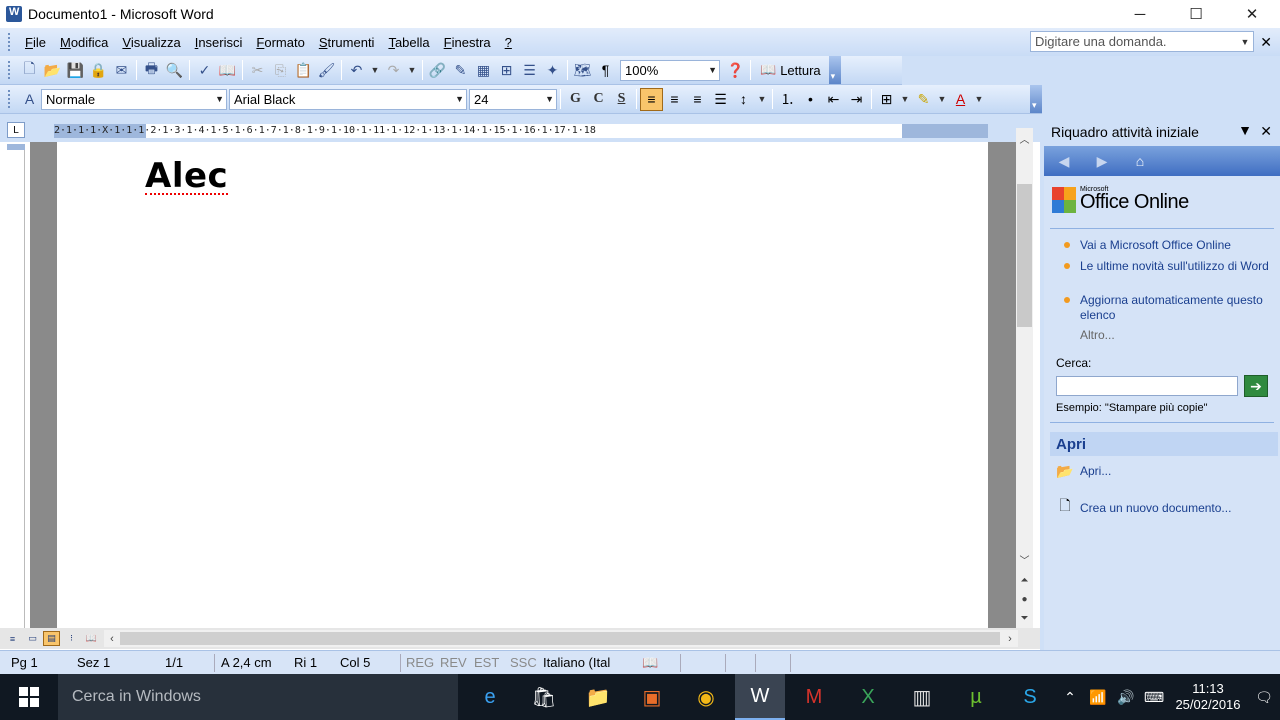  Describe the element at coordinates (393, 70) in the screenshot. I see `redo-icon: ↷` at that location.